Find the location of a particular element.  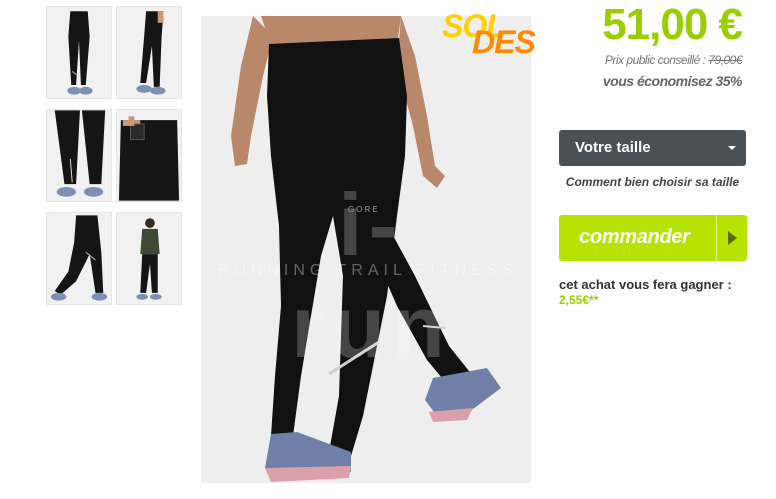

leggings-pocket-image is located at coordinates (149, 155).